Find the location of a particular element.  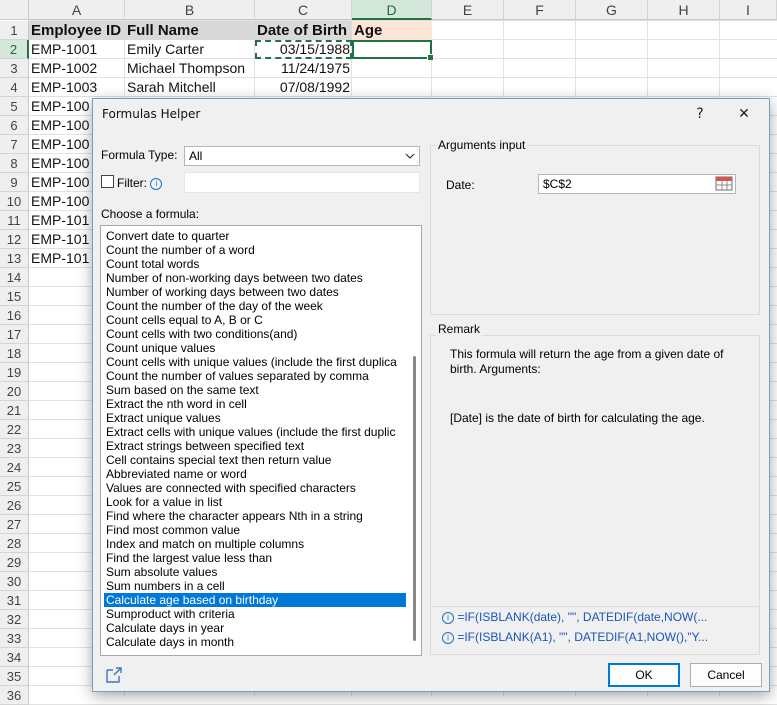

row-header-30: 30 is located at coordinates (14, 581).